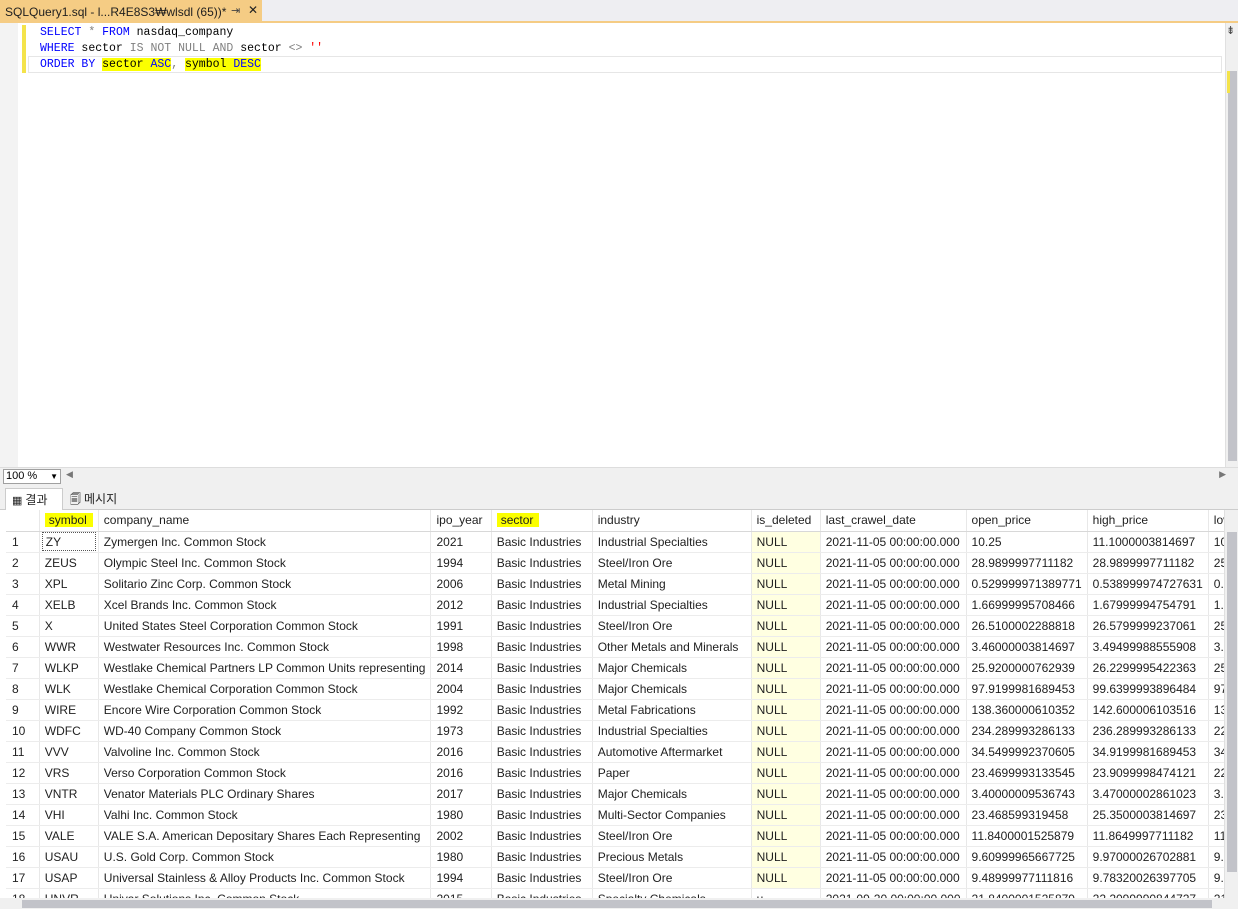 The width and height of the screenshot is (1238, 909). What do you see at coordinates (461, 731) in the screenshot?
I see `table-cell: 1973` at bounding box center [461, 731].